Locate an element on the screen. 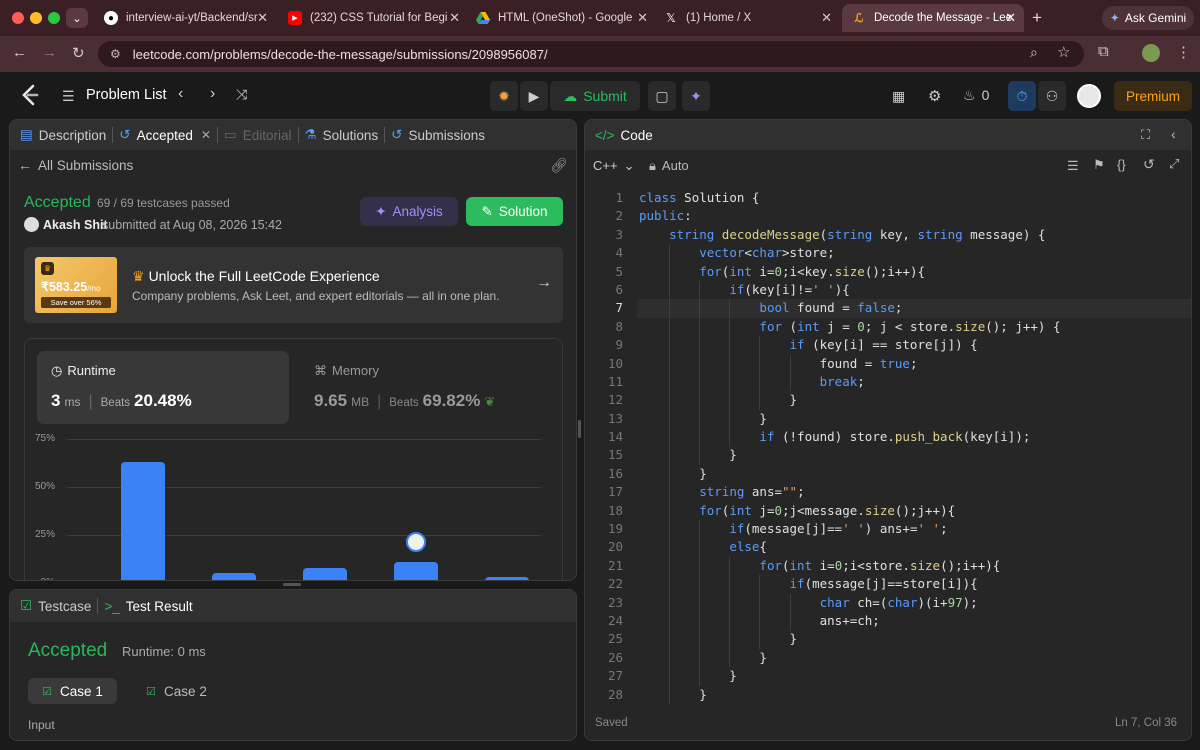 The height and width of the screenshot is (750, 1200). invite-collaborator-button: ⚇ is located at coordinates (1052, 96).